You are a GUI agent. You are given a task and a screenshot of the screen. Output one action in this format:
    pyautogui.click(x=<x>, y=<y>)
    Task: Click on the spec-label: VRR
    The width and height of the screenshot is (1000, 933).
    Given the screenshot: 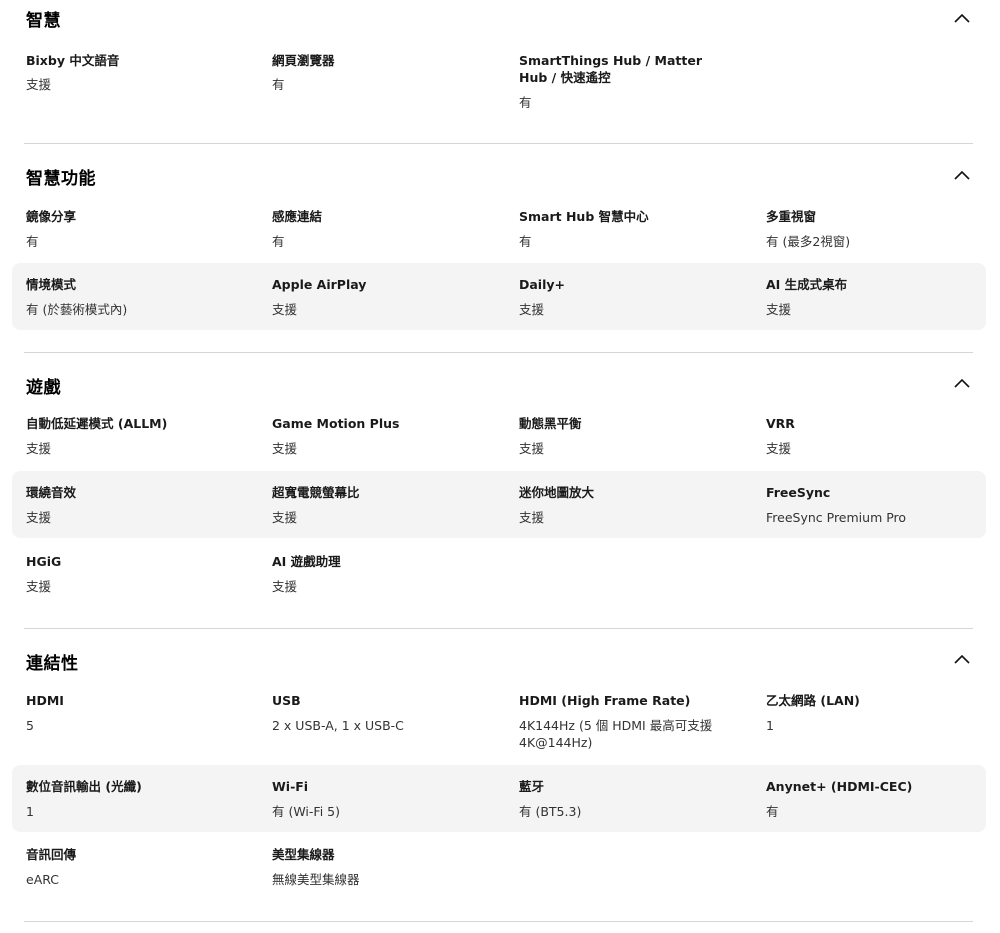 What is the action you would take?
    pyautogui.click(x=780, y=423)
    